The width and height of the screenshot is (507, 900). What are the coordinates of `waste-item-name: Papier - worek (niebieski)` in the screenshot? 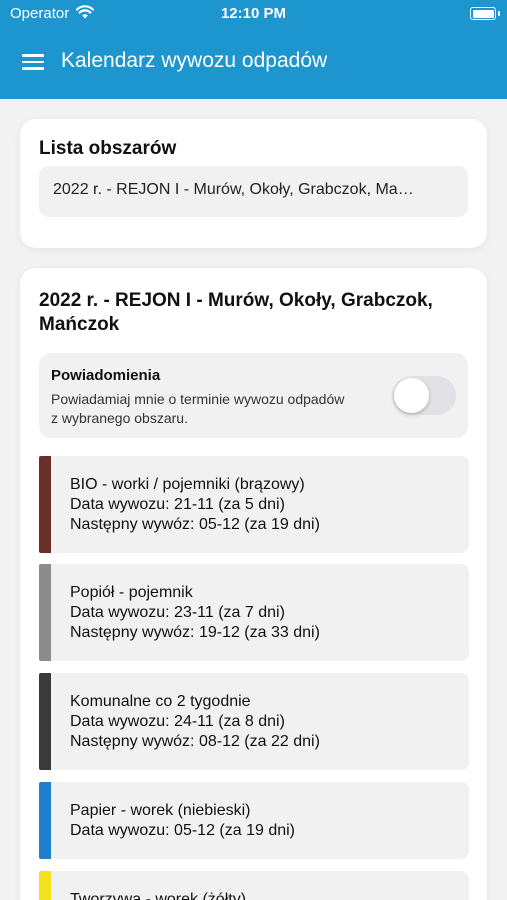 It's located at (160, 810).